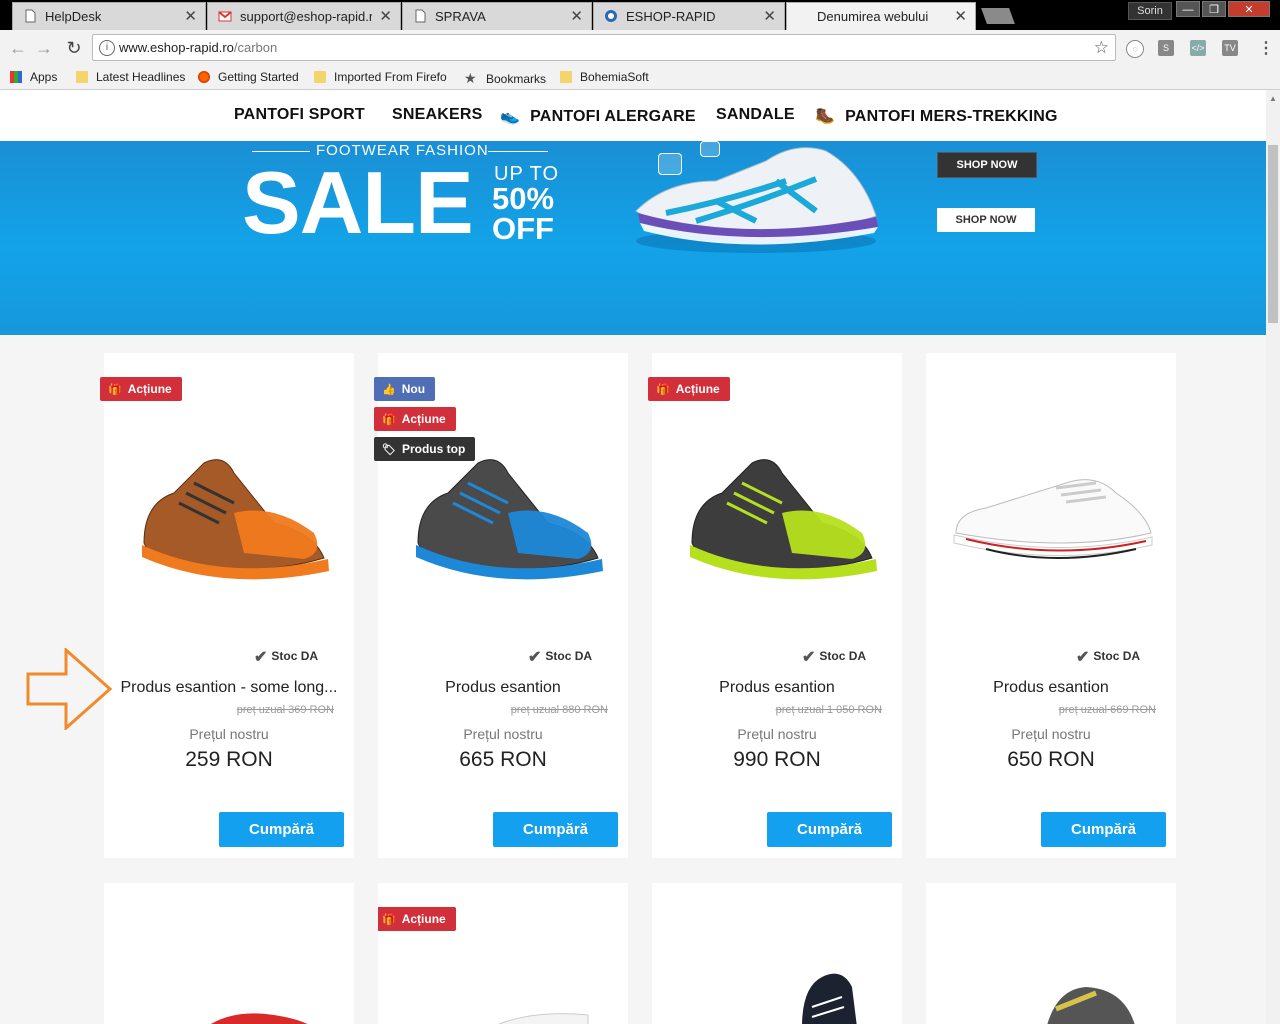  I want to click on old-price: preț uzual 369 RON, so click(285, 710).